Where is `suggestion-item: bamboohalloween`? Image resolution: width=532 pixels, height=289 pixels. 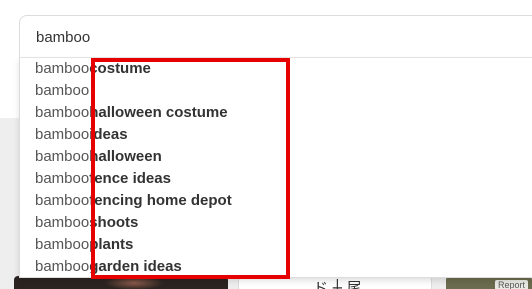 suggestion-item: bamboohalloween is located at coordinates (98, 157).